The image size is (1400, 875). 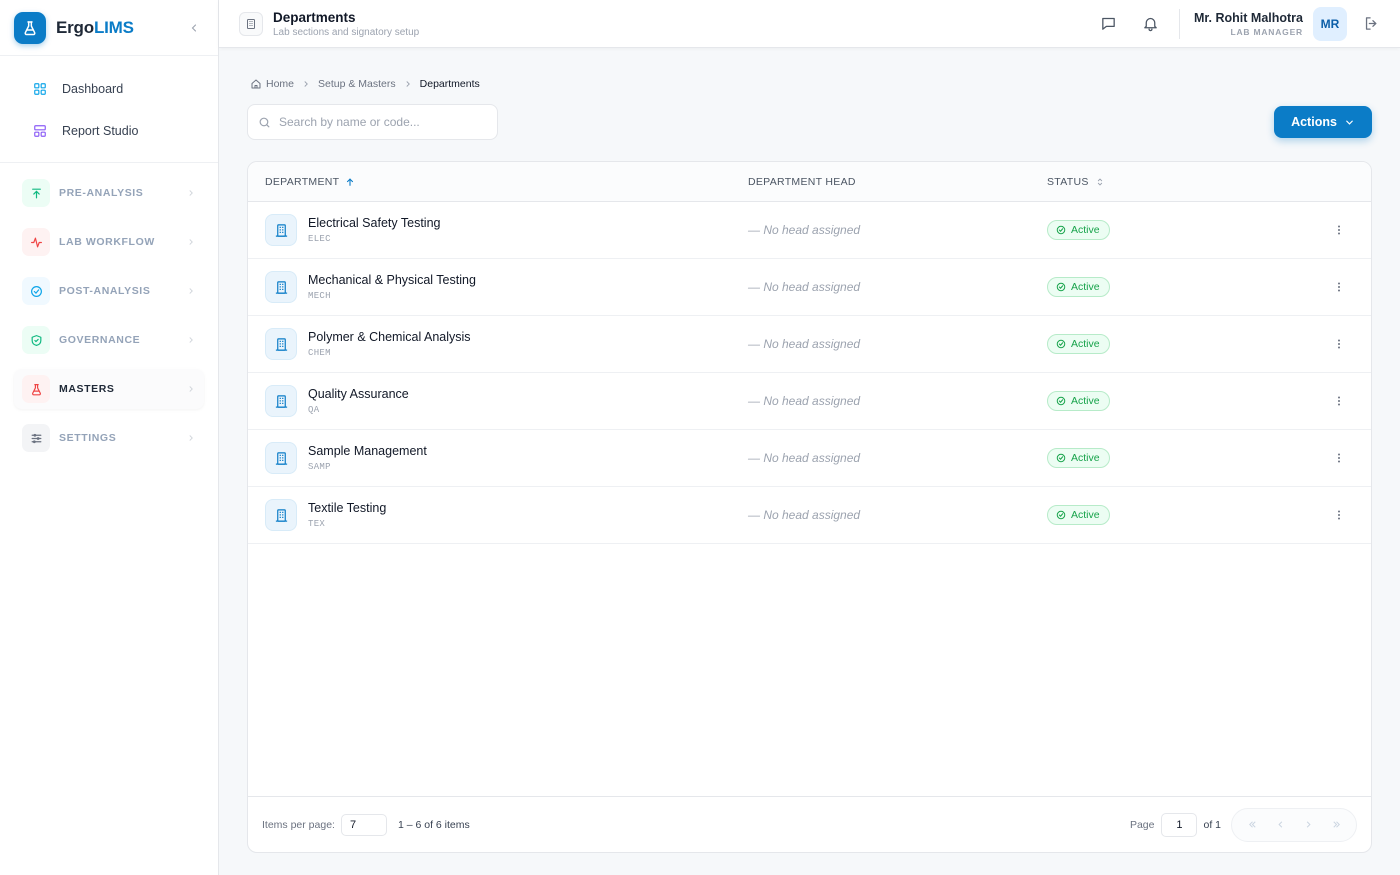 What do you see at coordinates (1109, 24) in the screenshot?
I see `message-icon` at bounding box center [1109, 24].